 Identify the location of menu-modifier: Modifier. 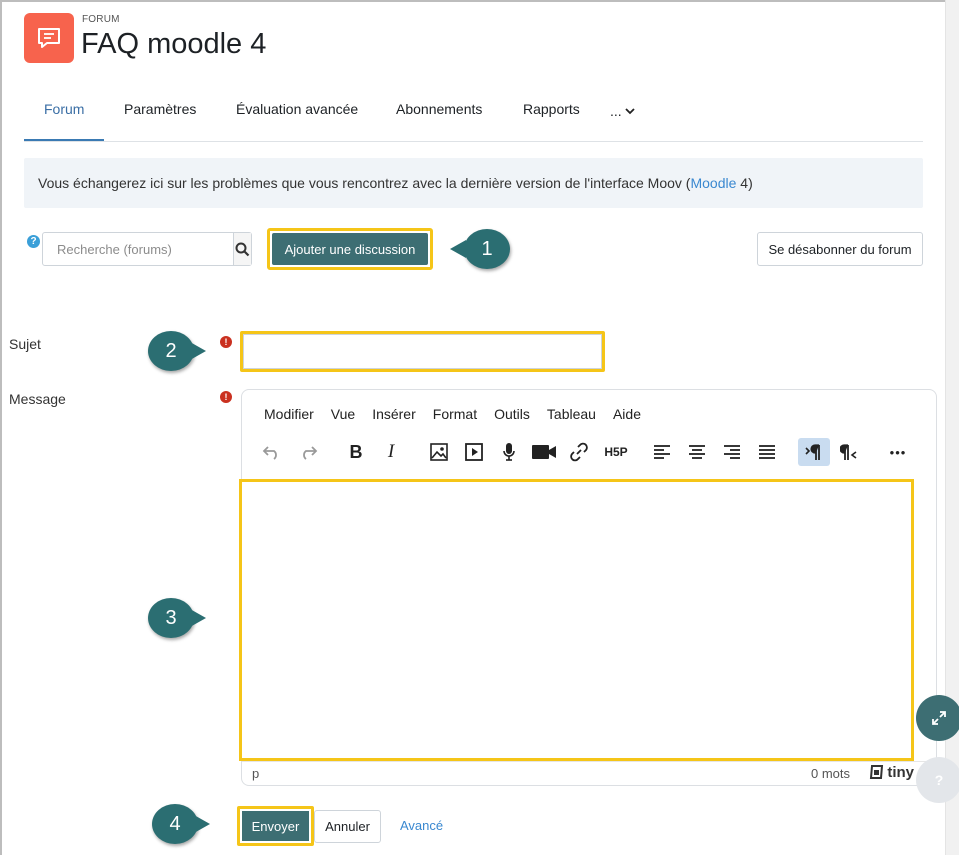
(289, 414).